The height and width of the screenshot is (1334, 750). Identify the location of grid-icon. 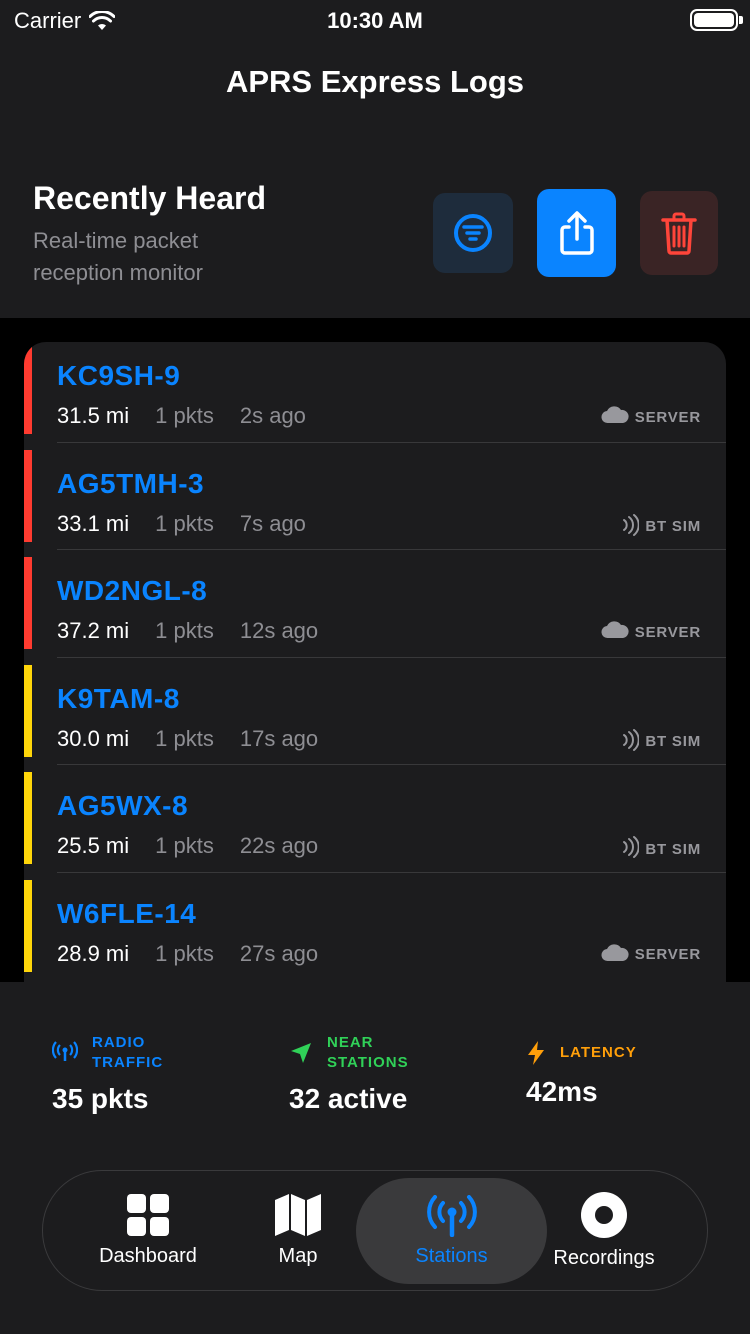
(148, 1214).